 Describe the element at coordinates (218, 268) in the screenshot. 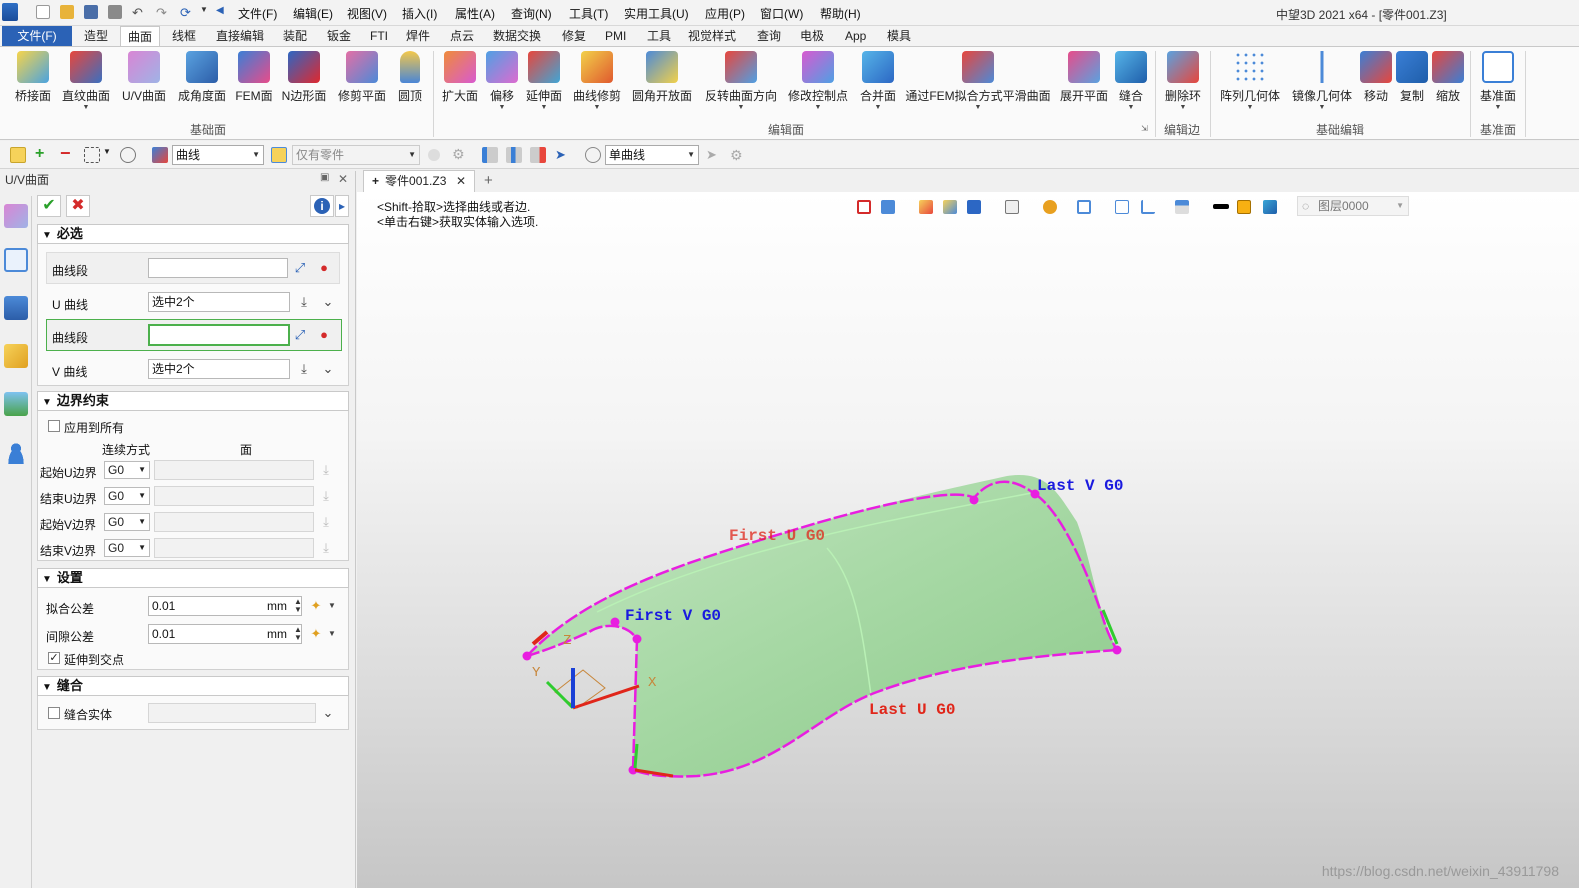

I see `curve-segment-input` at that location.